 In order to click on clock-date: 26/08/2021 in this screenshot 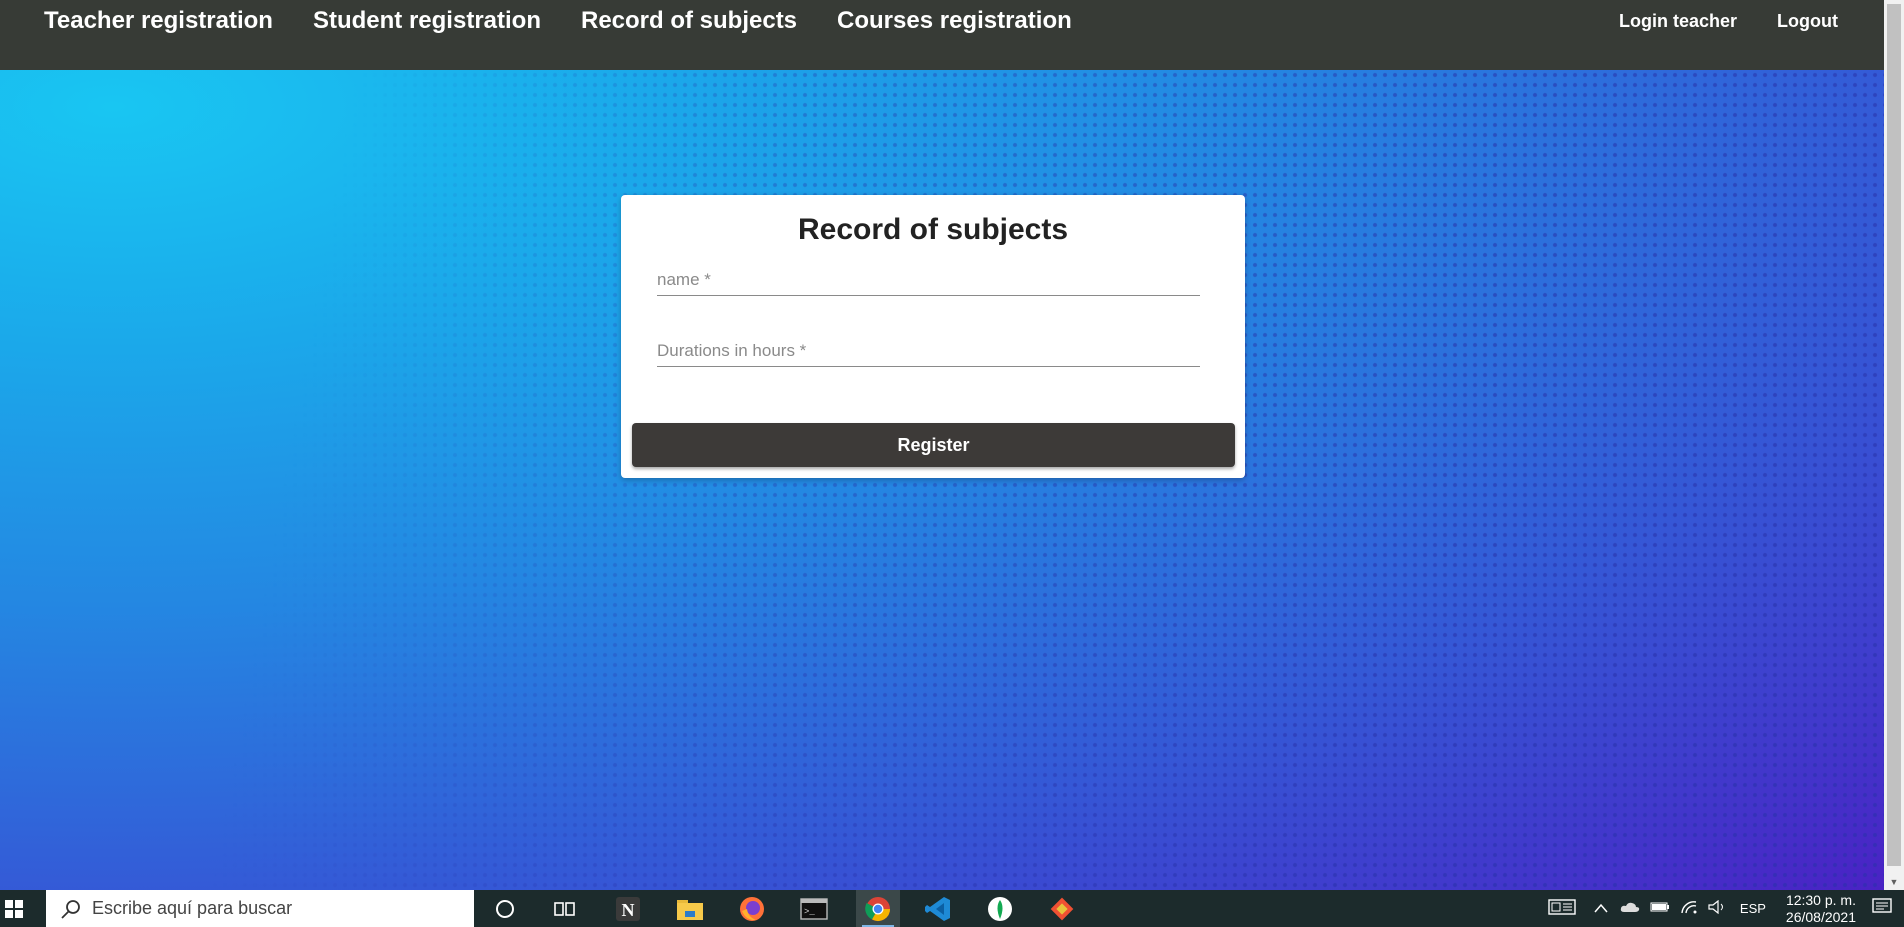, I will do `click(1820, 916)`.